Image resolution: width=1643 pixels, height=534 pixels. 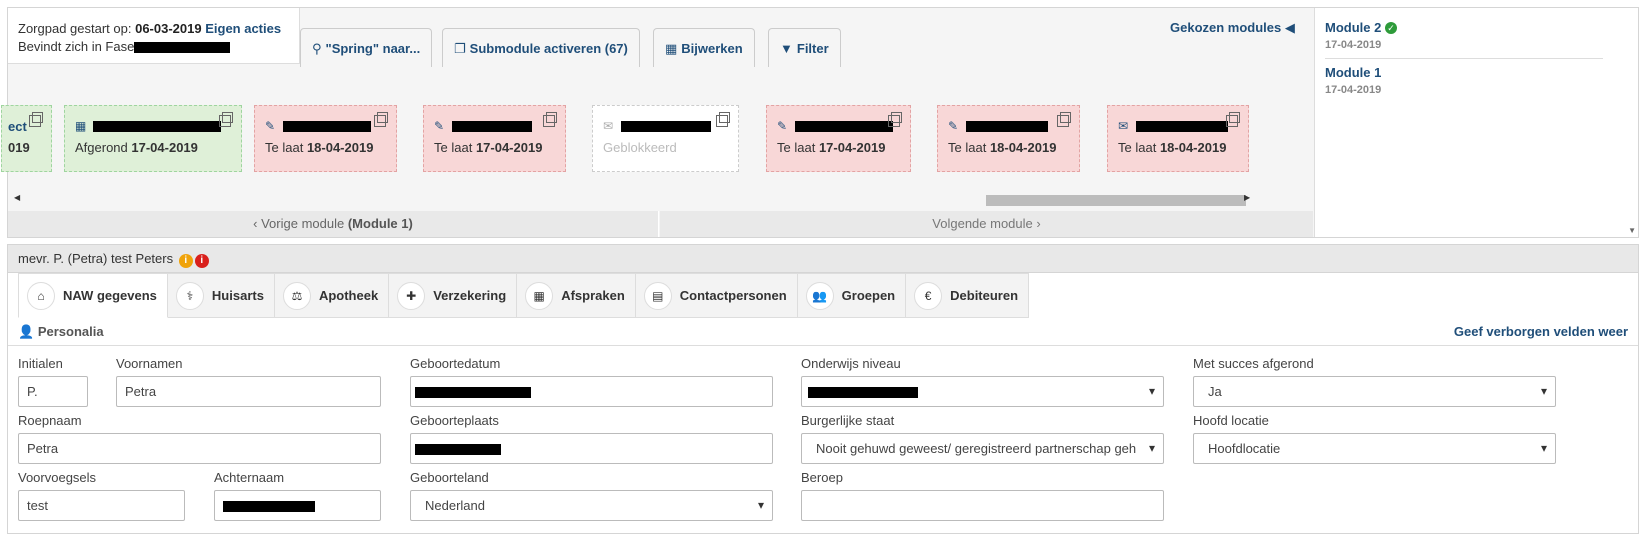 I want to click on achternaam-label: Achternaam, so click(x=249, y=477).